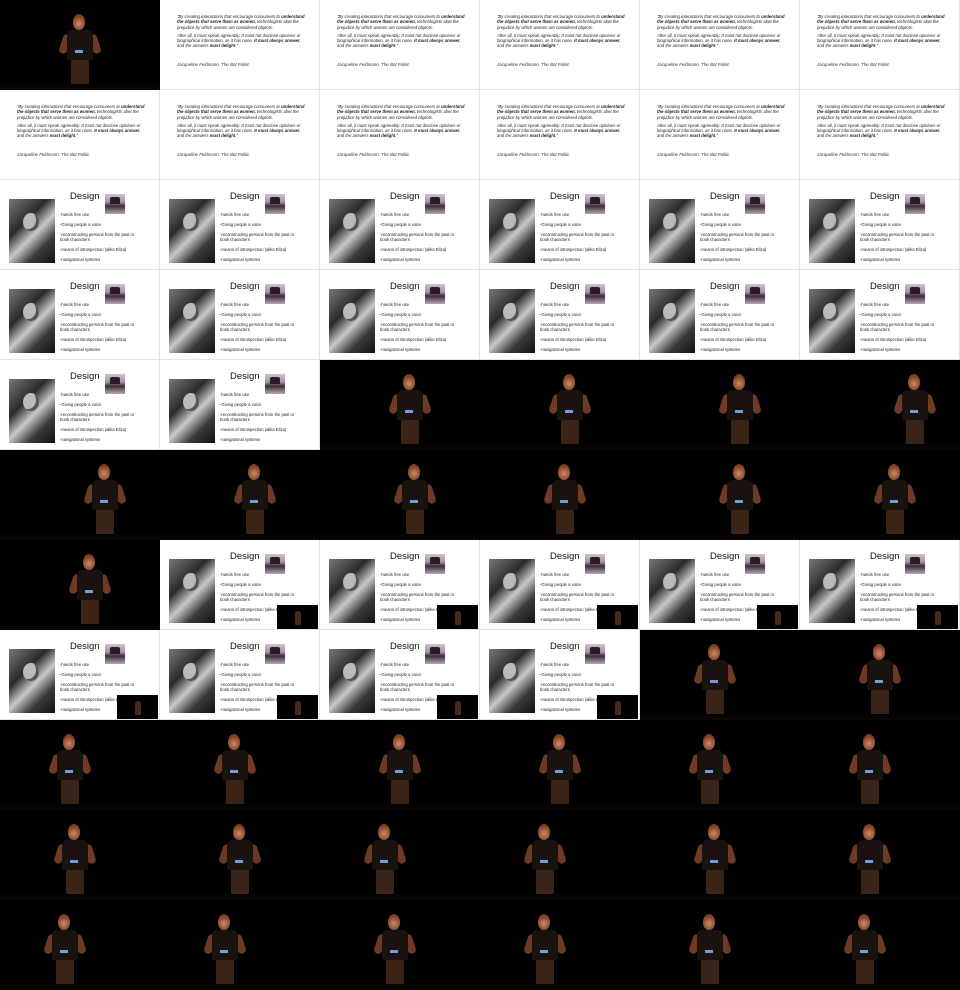 The height and width of the screenshot is (990, 960). I want to click on slide-bullet: -navigational systems, so click(80, 349).